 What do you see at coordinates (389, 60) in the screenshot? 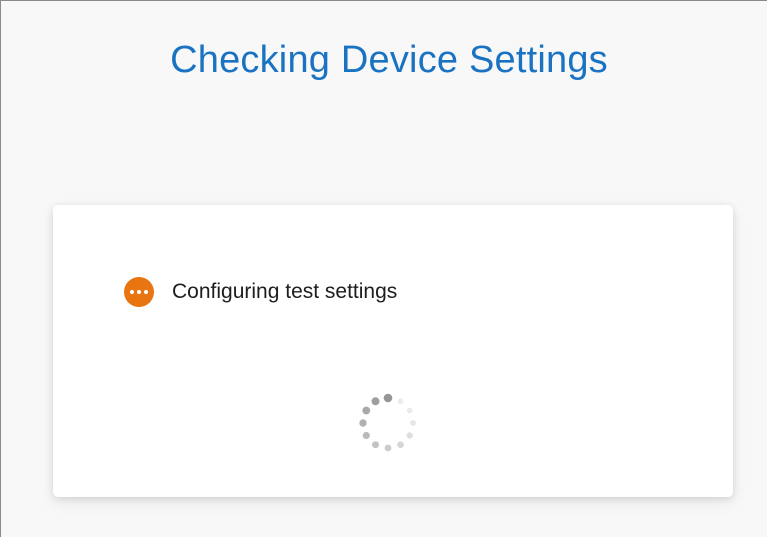
I see `page-title: Checking Device Settings` at bounding box center [389, 60].